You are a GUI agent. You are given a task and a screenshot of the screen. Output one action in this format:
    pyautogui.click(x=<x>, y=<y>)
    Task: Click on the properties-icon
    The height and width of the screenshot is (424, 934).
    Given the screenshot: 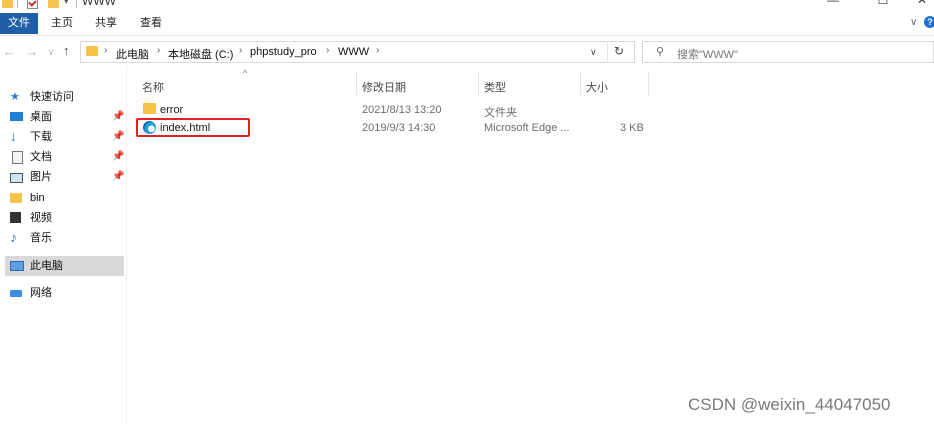 What is the action you would take?
    pyautogui.click(x=32, y=4)
    